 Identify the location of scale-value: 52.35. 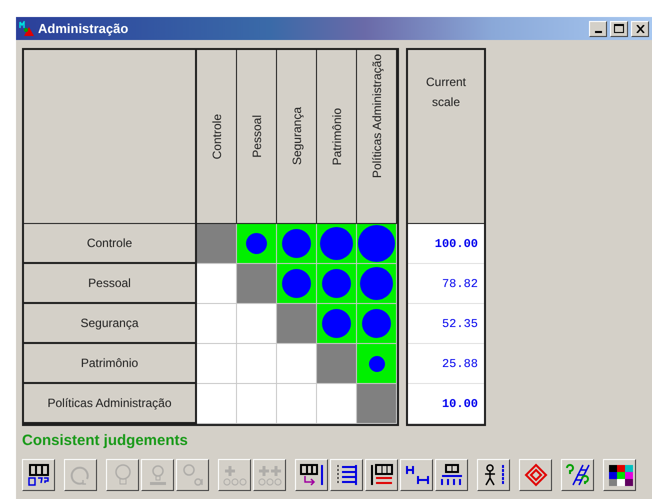
(446, 324).